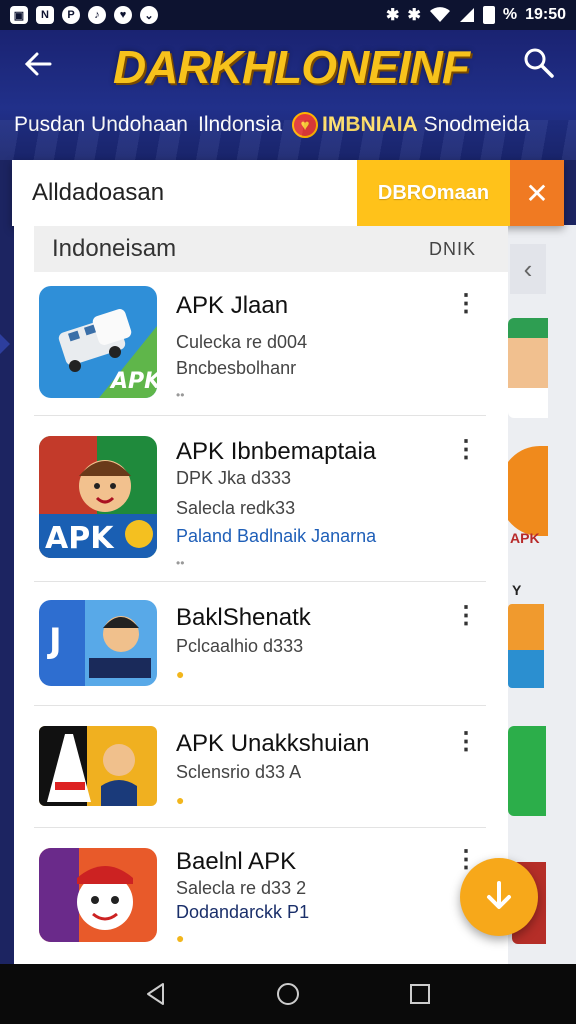 The image size is (576, 1024). What do you see at coordinates (370, 124) in the screenshot?
I see `brand-name: IMBNIAIA` at bounding box center [370, 124].